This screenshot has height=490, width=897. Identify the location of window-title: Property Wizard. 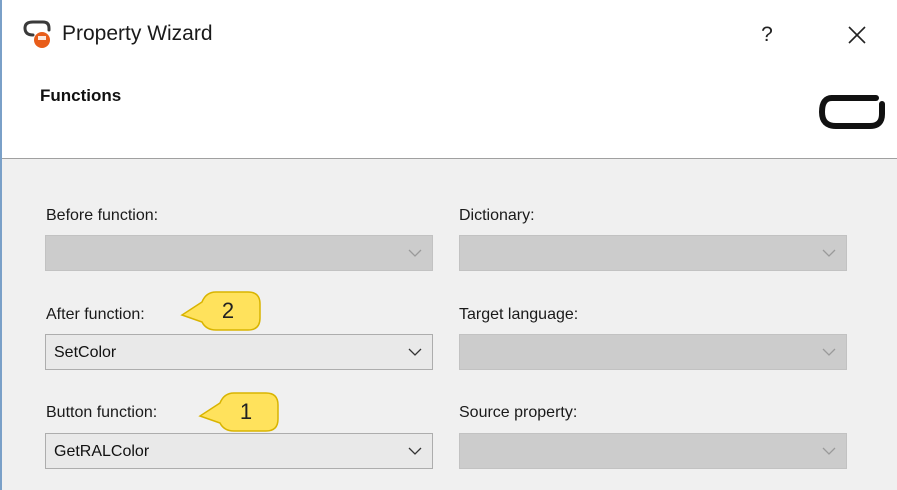
(137, 33).